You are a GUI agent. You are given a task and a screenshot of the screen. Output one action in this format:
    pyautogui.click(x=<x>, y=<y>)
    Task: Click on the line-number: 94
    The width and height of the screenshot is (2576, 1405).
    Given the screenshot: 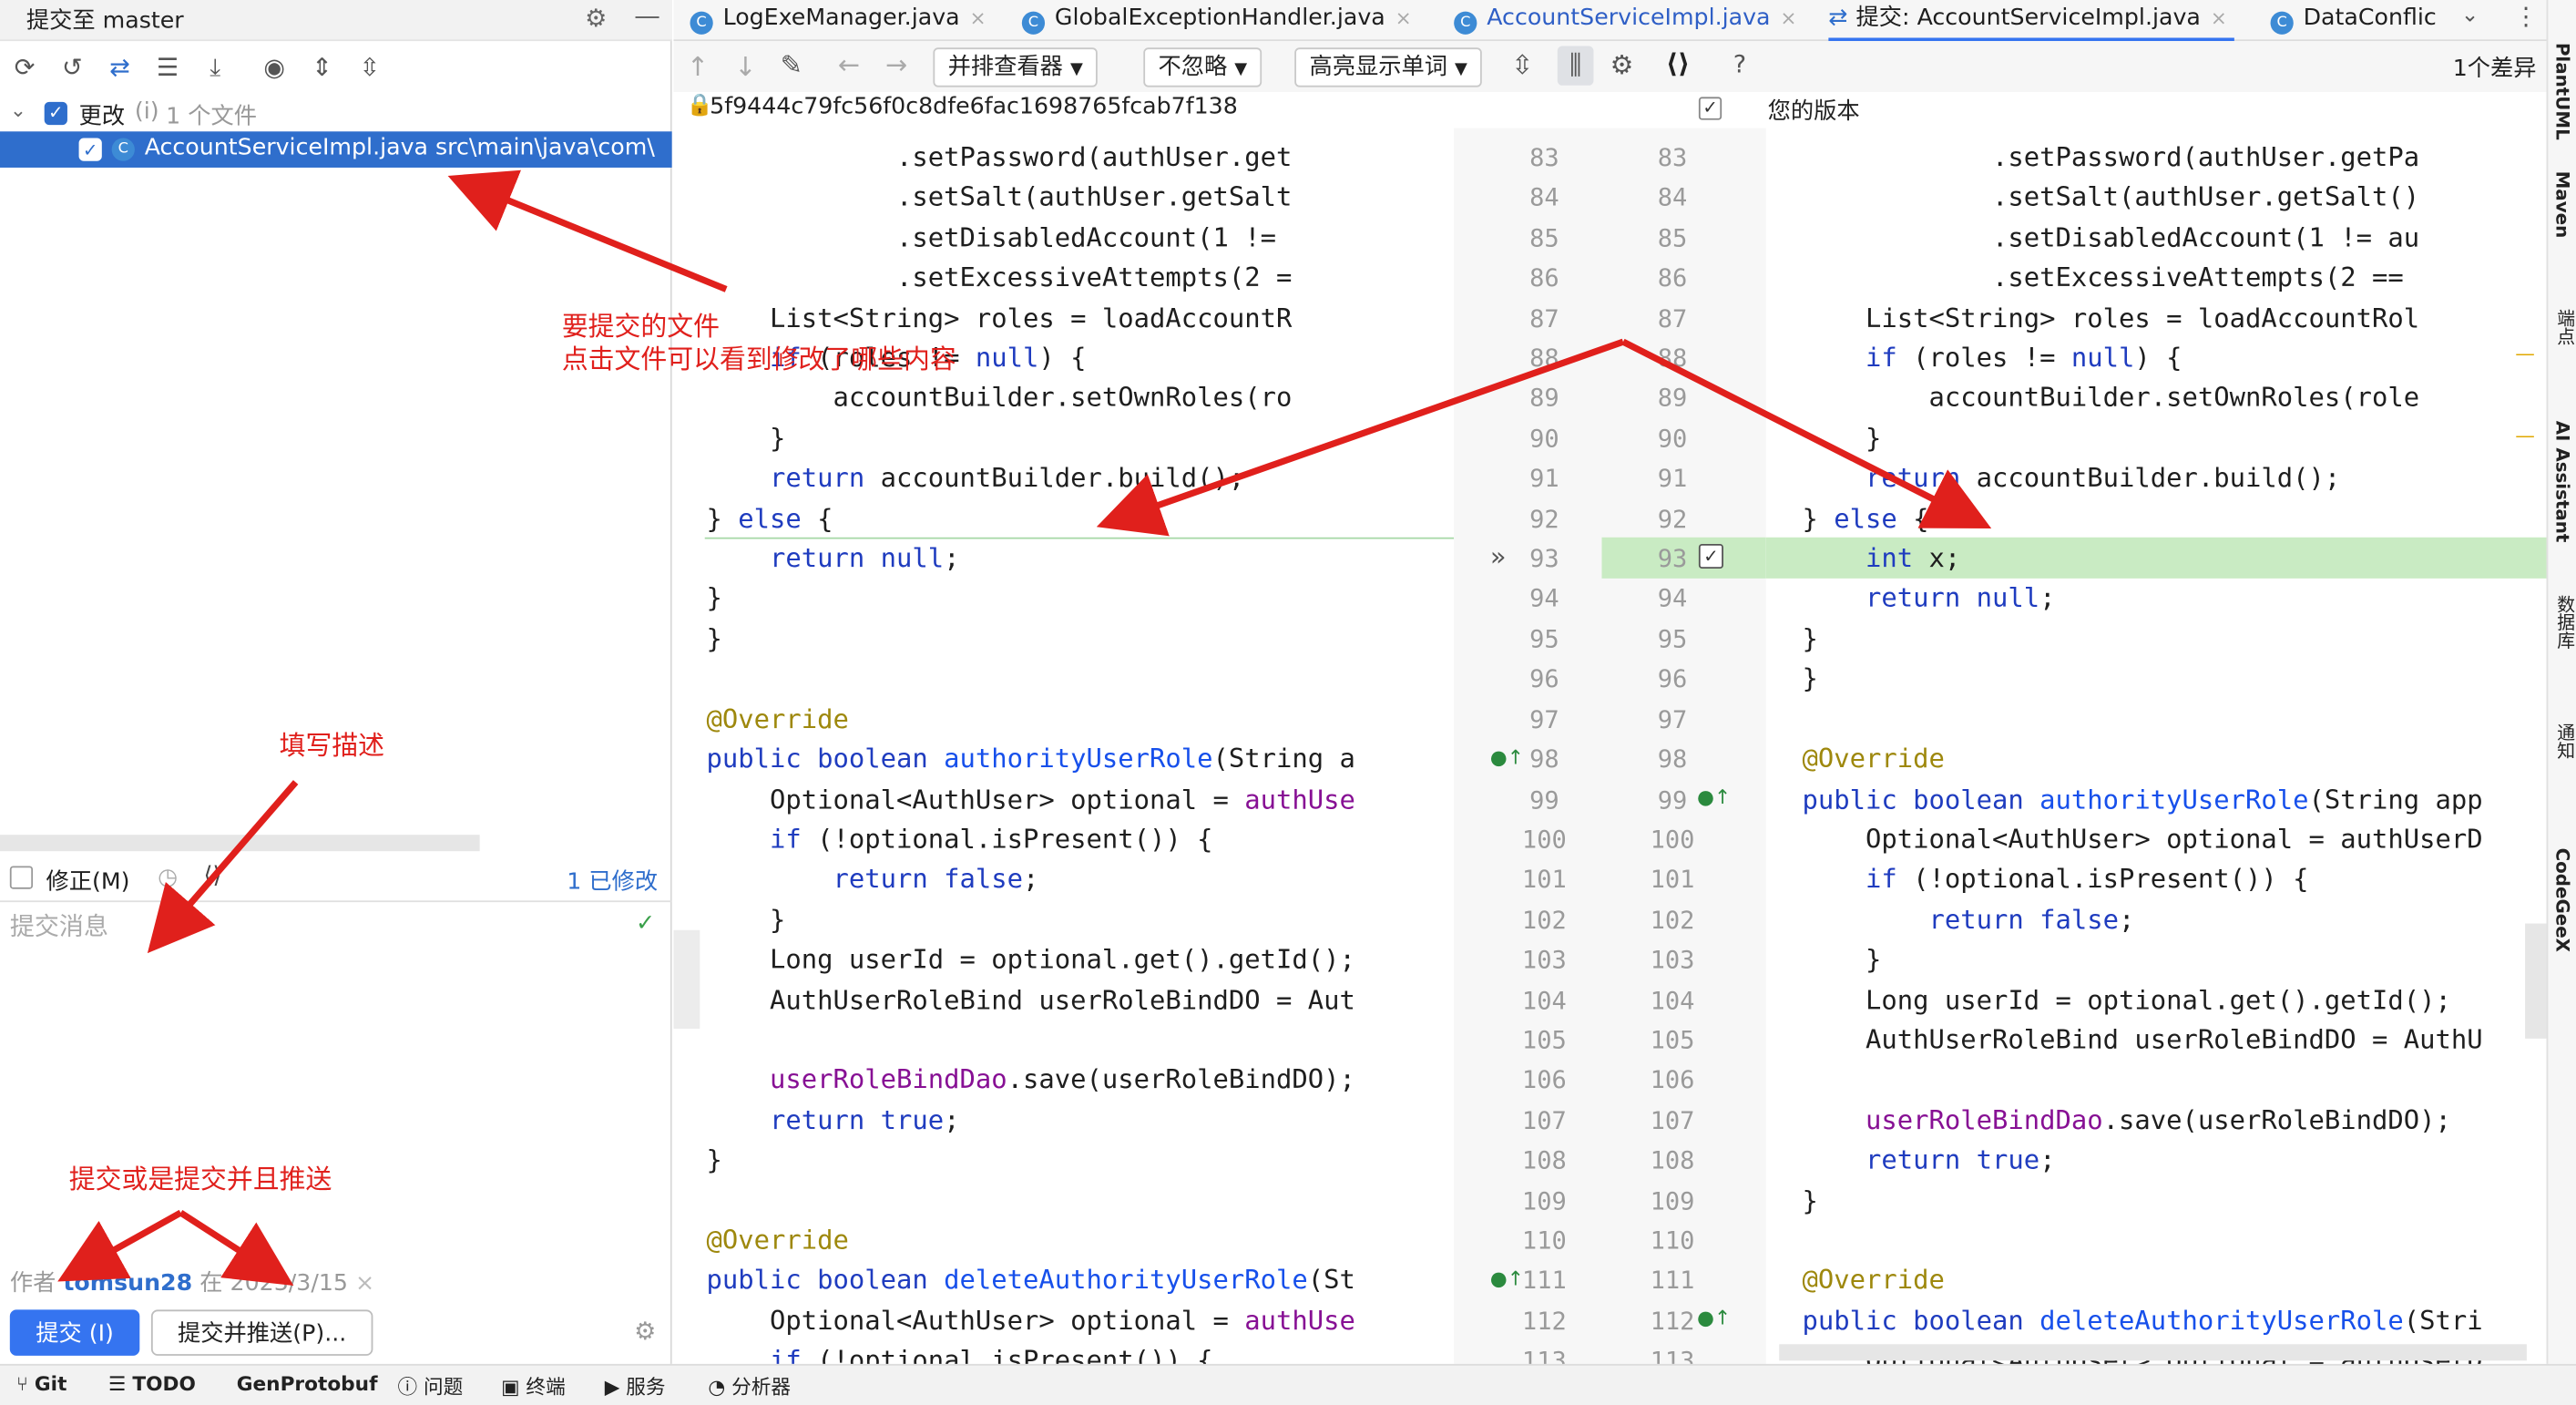 What is the action you would take?
    pyautogui.click(x=1672, y=599)
    